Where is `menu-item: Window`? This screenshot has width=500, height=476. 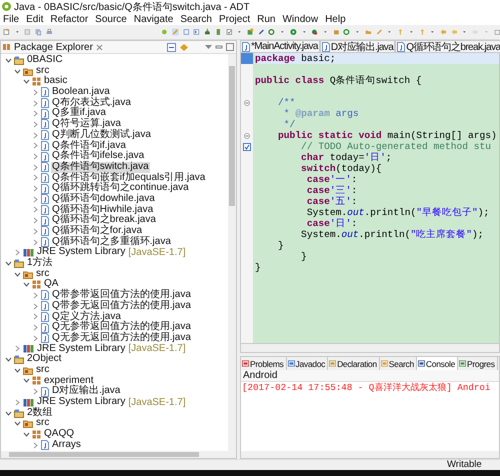 menu-item: Window is located at coordinates (300, 19).